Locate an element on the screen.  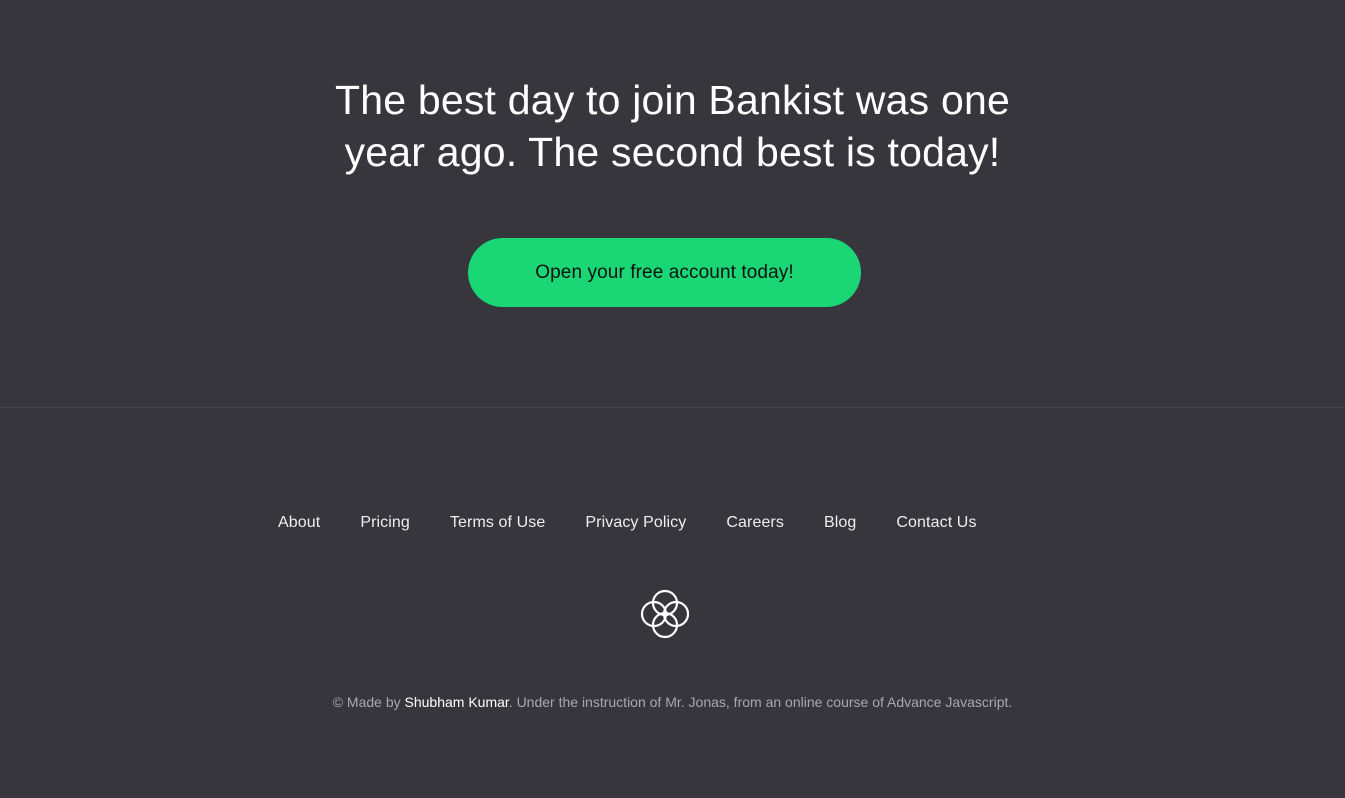
footer-link-privacy-policy: Privacy Policy is located at coordinates (635, 522).